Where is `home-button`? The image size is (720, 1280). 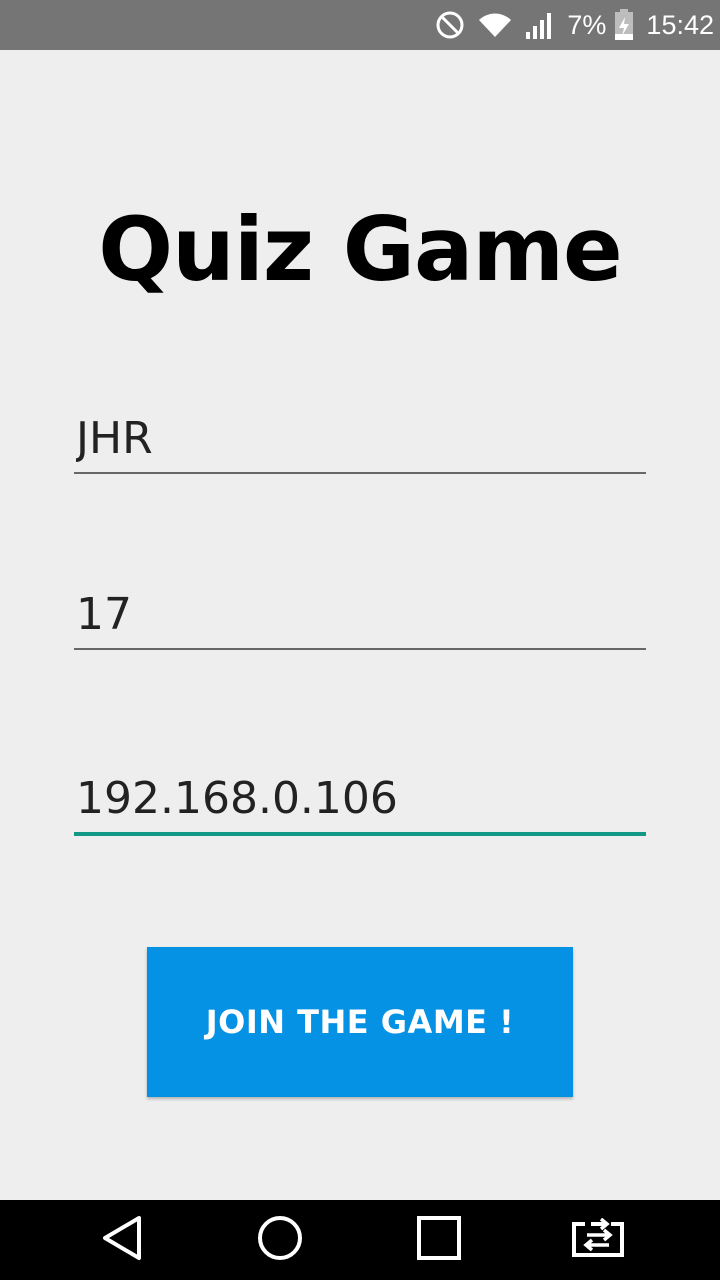
home-button is located at coordinates (280, 1240).